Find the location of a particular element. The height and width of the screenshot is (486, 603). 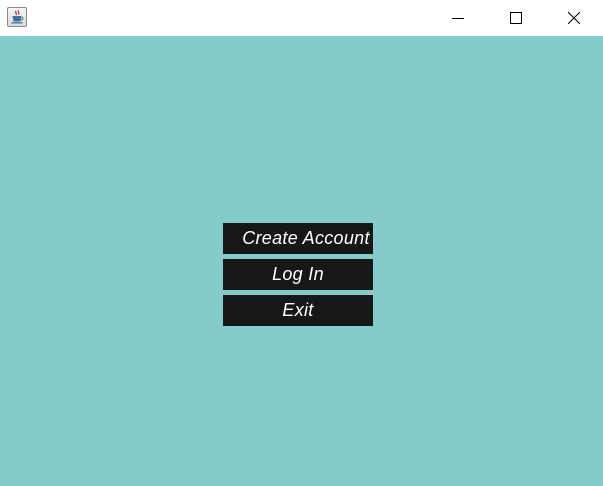

create-account-button: Create Account is located at coordinates (298, 238).